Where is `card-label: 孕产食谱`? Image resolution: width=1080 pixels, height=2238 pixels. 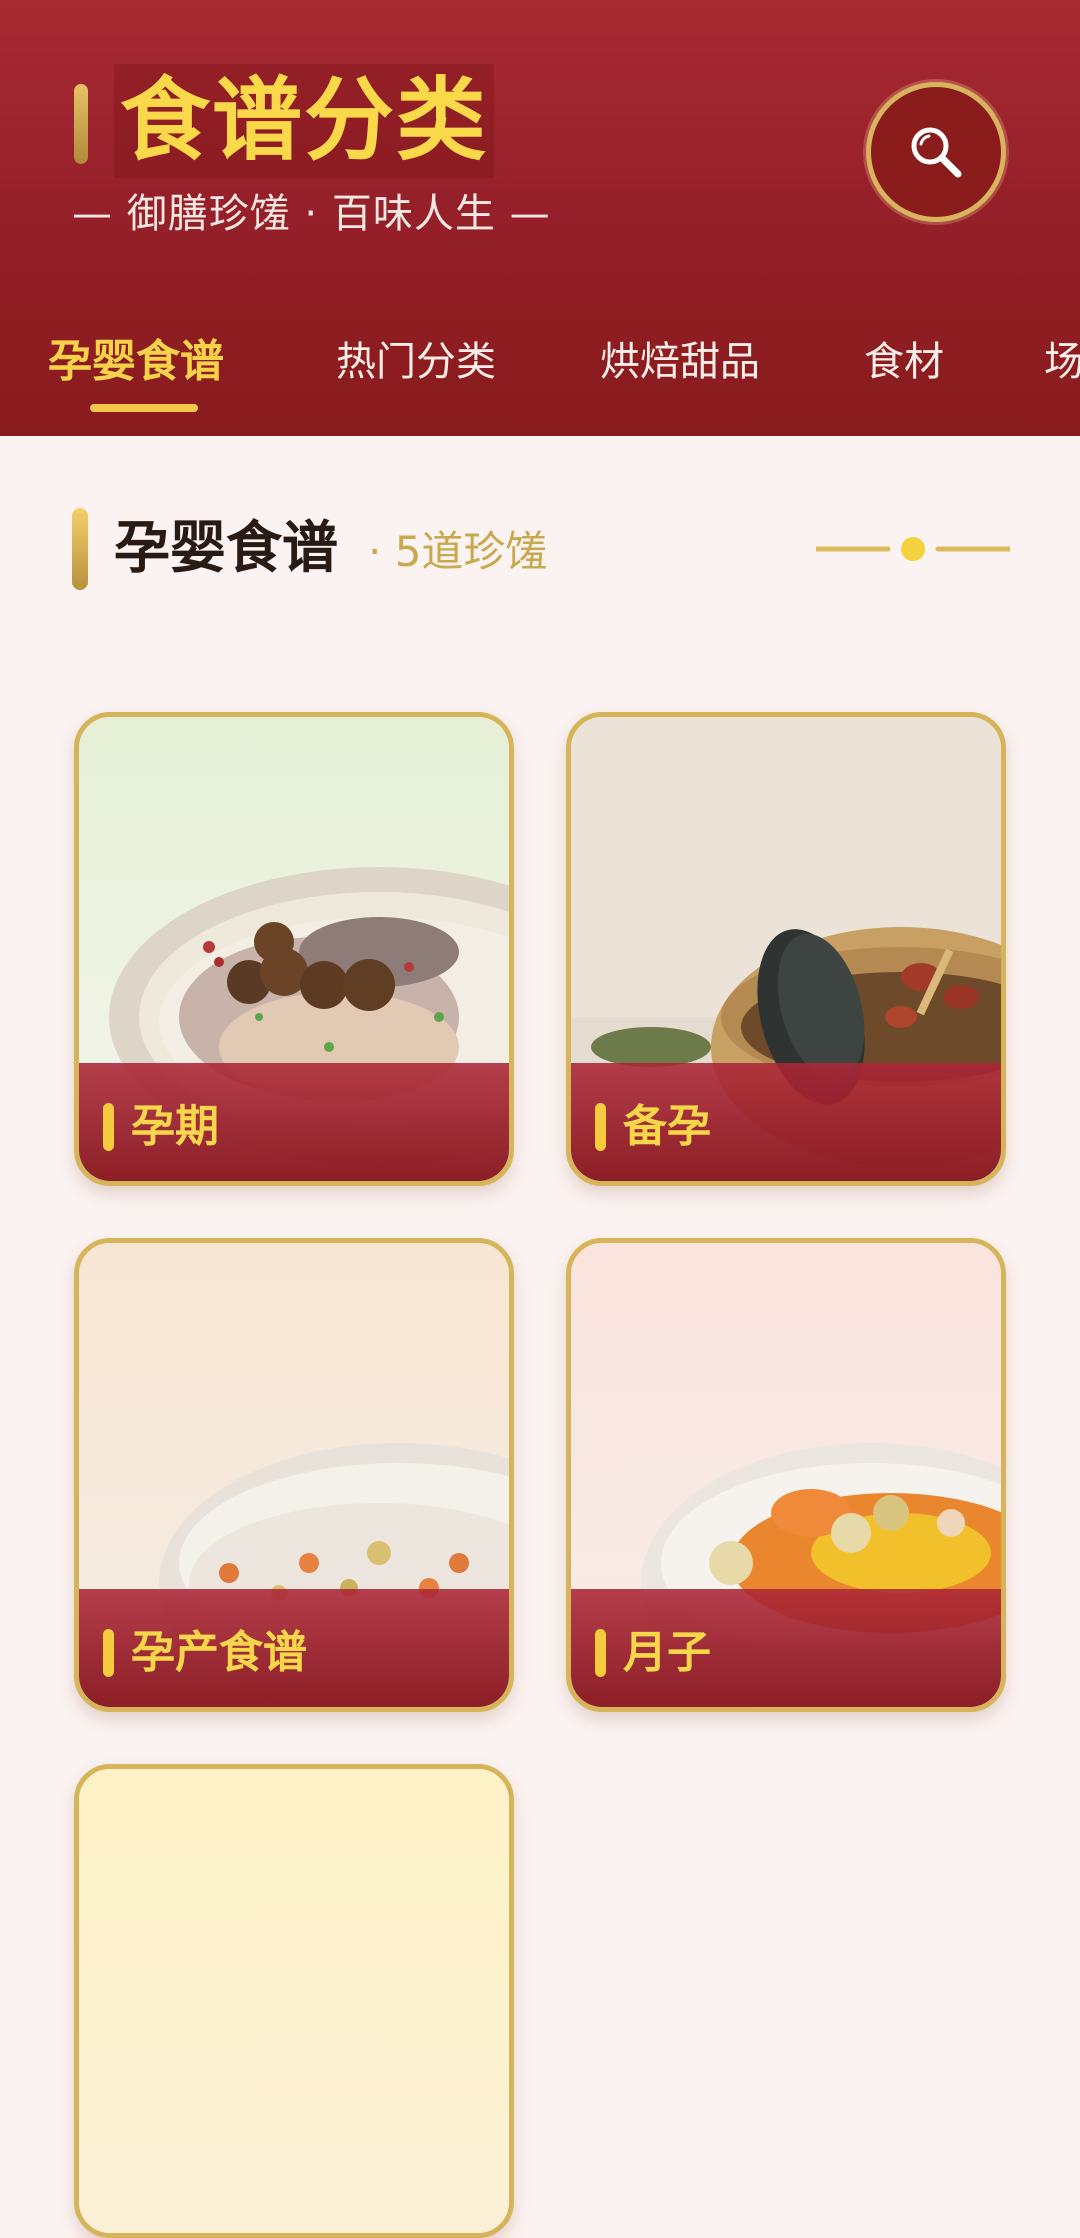
card-label: 孕产食谱 is located at coordinates (219, 1652).